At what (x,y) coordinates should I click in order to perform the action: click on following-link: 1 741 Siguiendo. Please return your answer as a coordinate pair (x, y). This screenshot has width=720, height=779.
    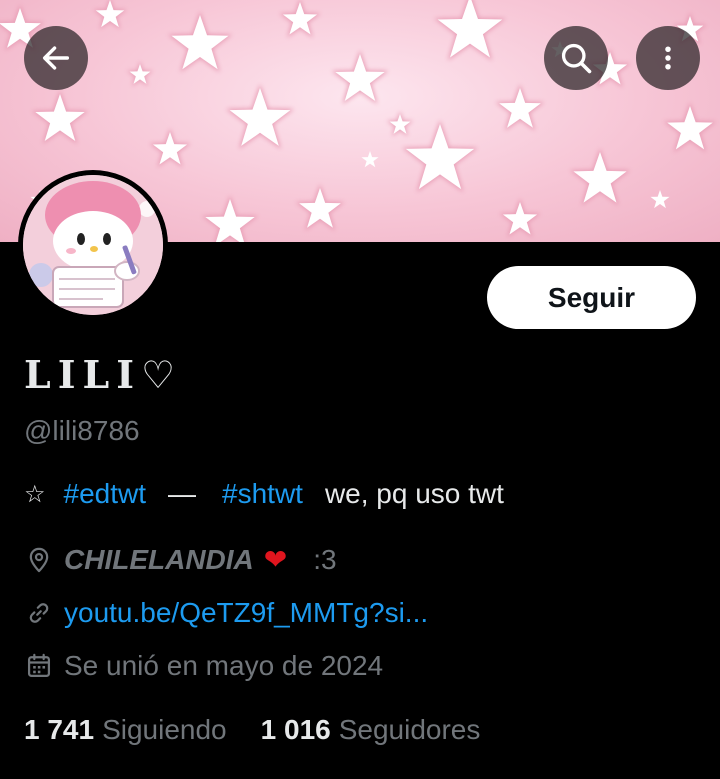
    Looking at the image, I should click on (125, 730).